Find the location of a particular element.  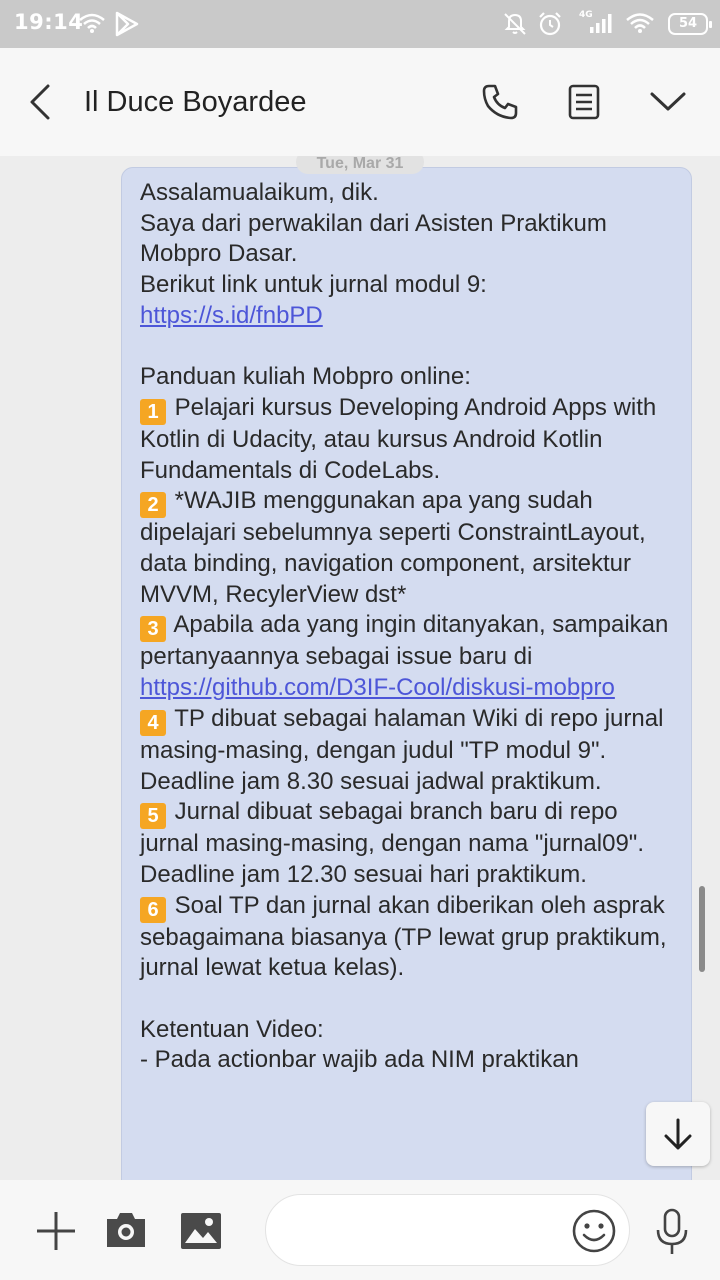

jurnal-link: https://s.id/fnbPD is located at coordinates (231, 315).